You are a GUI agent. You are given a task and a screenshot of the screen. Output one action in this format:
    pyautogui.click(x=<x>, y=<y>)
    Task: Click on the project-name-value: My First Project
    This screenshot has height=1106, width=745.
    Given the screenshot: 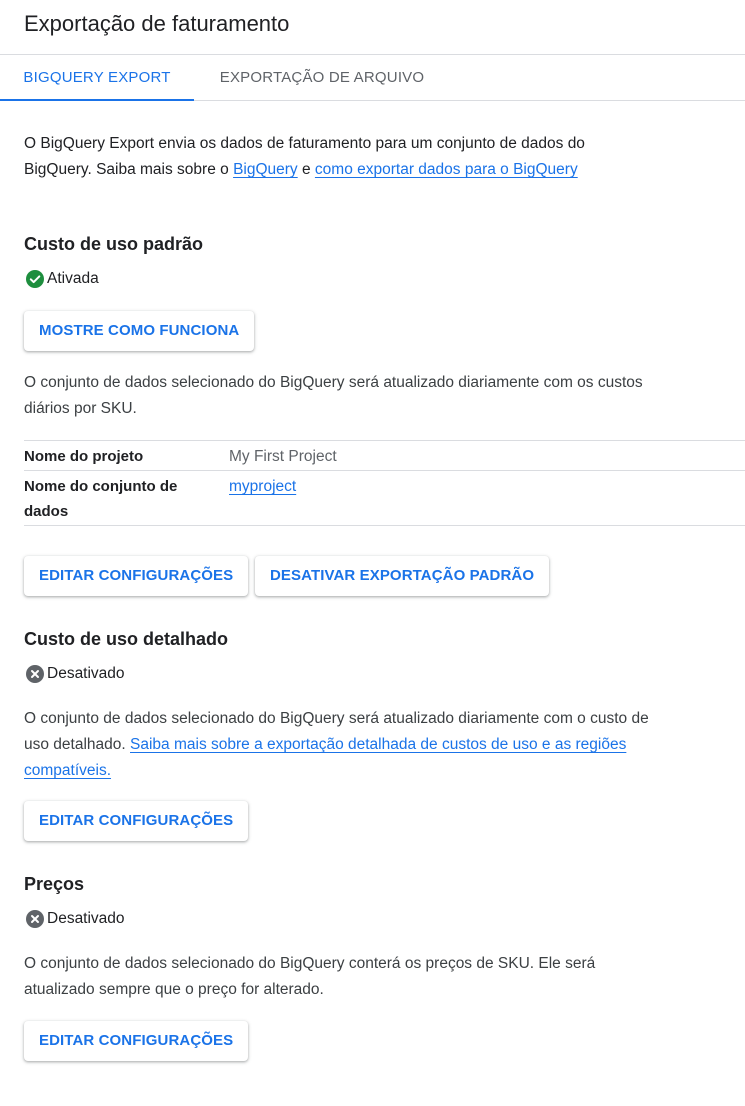 What is the action you would take?
    pyautogui.click(x=283, y=456)
    